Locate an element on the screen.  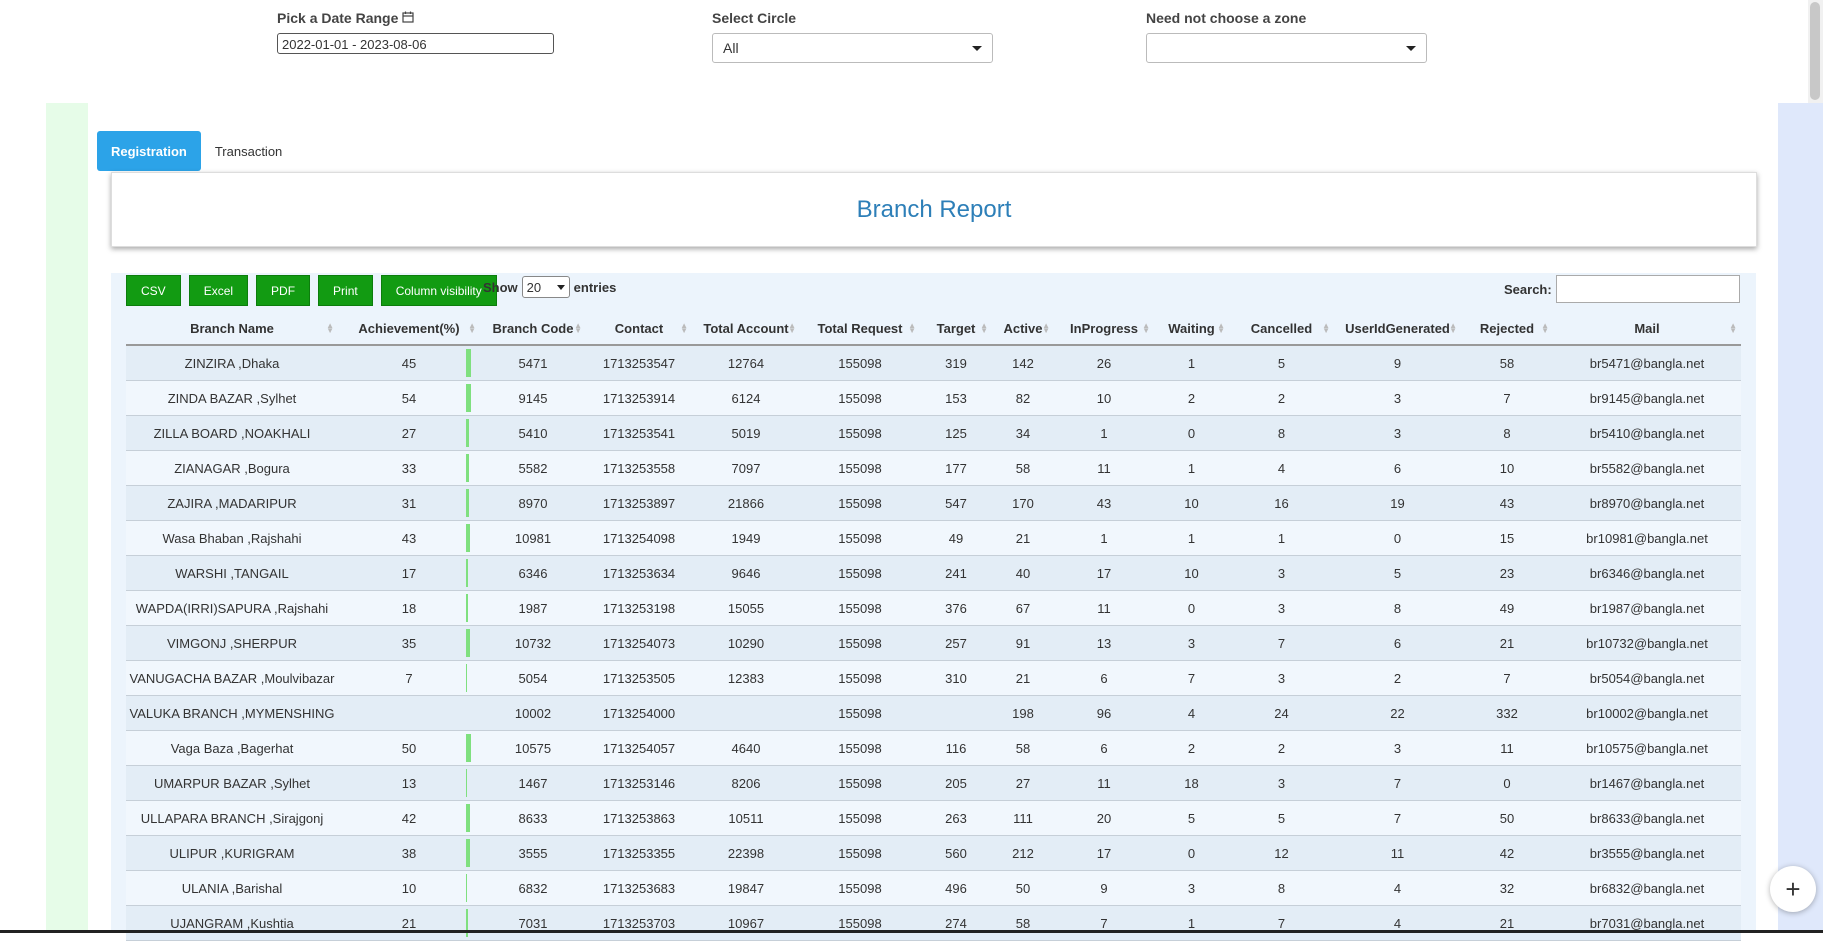
cell-value: 0 is located at coordinates (1191, 608).